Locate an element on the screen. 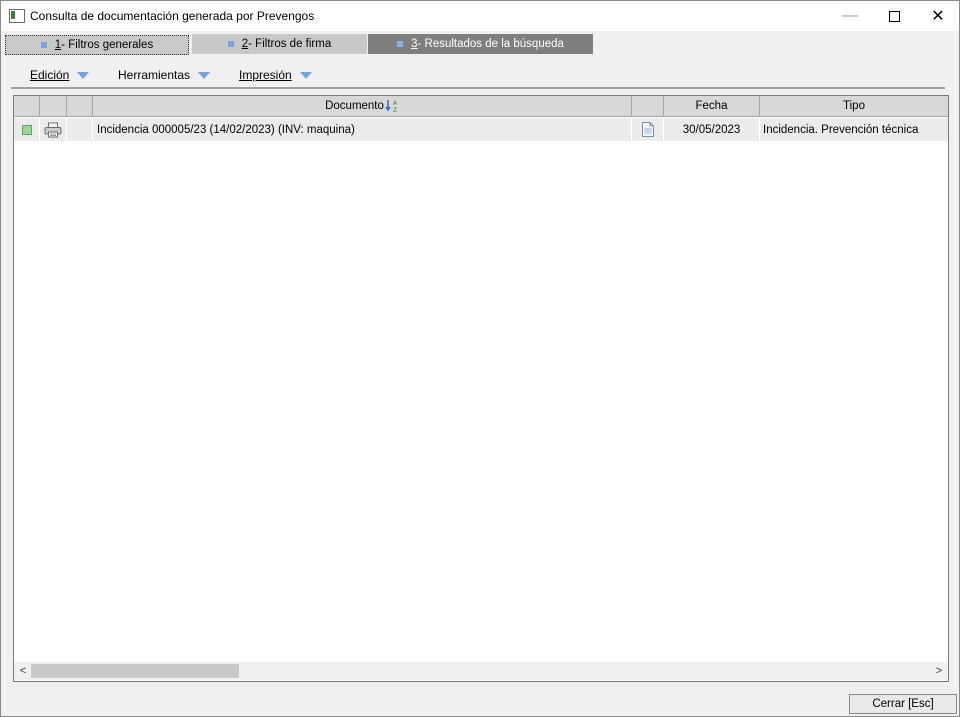 The width and height of the screenshot is (960, 717). minimize-icon: — is located at coordinates (850, 15).